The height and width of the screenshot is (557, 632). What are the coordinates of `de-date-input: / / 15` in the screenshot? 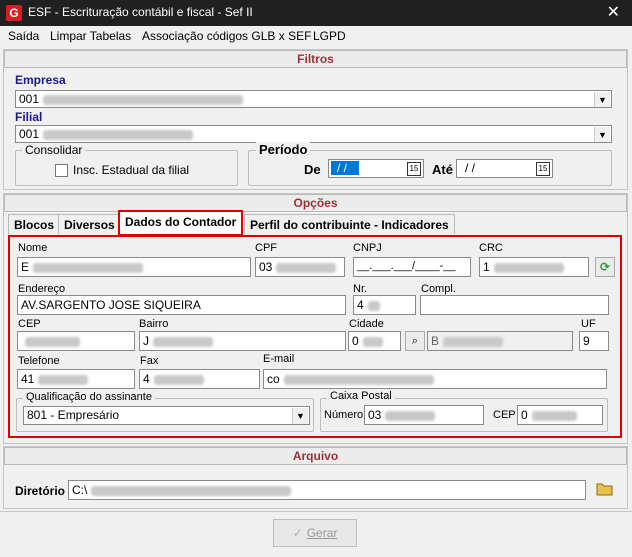 It's located at (376, 168).